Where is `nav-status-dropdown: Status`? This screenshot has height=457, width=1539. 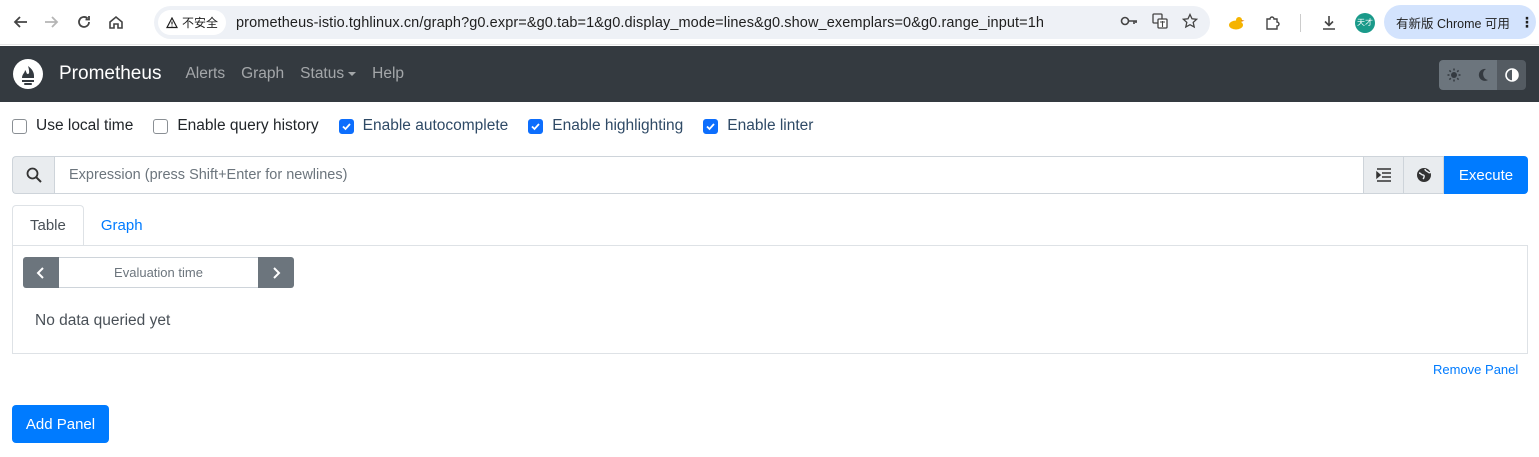 nav-status-dropdown: Status is located at coordinates (328, 74).